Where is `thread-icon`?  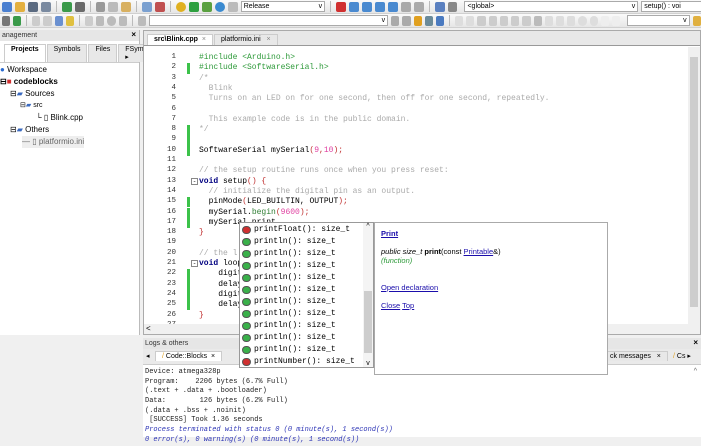
thread-icon is located at coordinates (428, 20).